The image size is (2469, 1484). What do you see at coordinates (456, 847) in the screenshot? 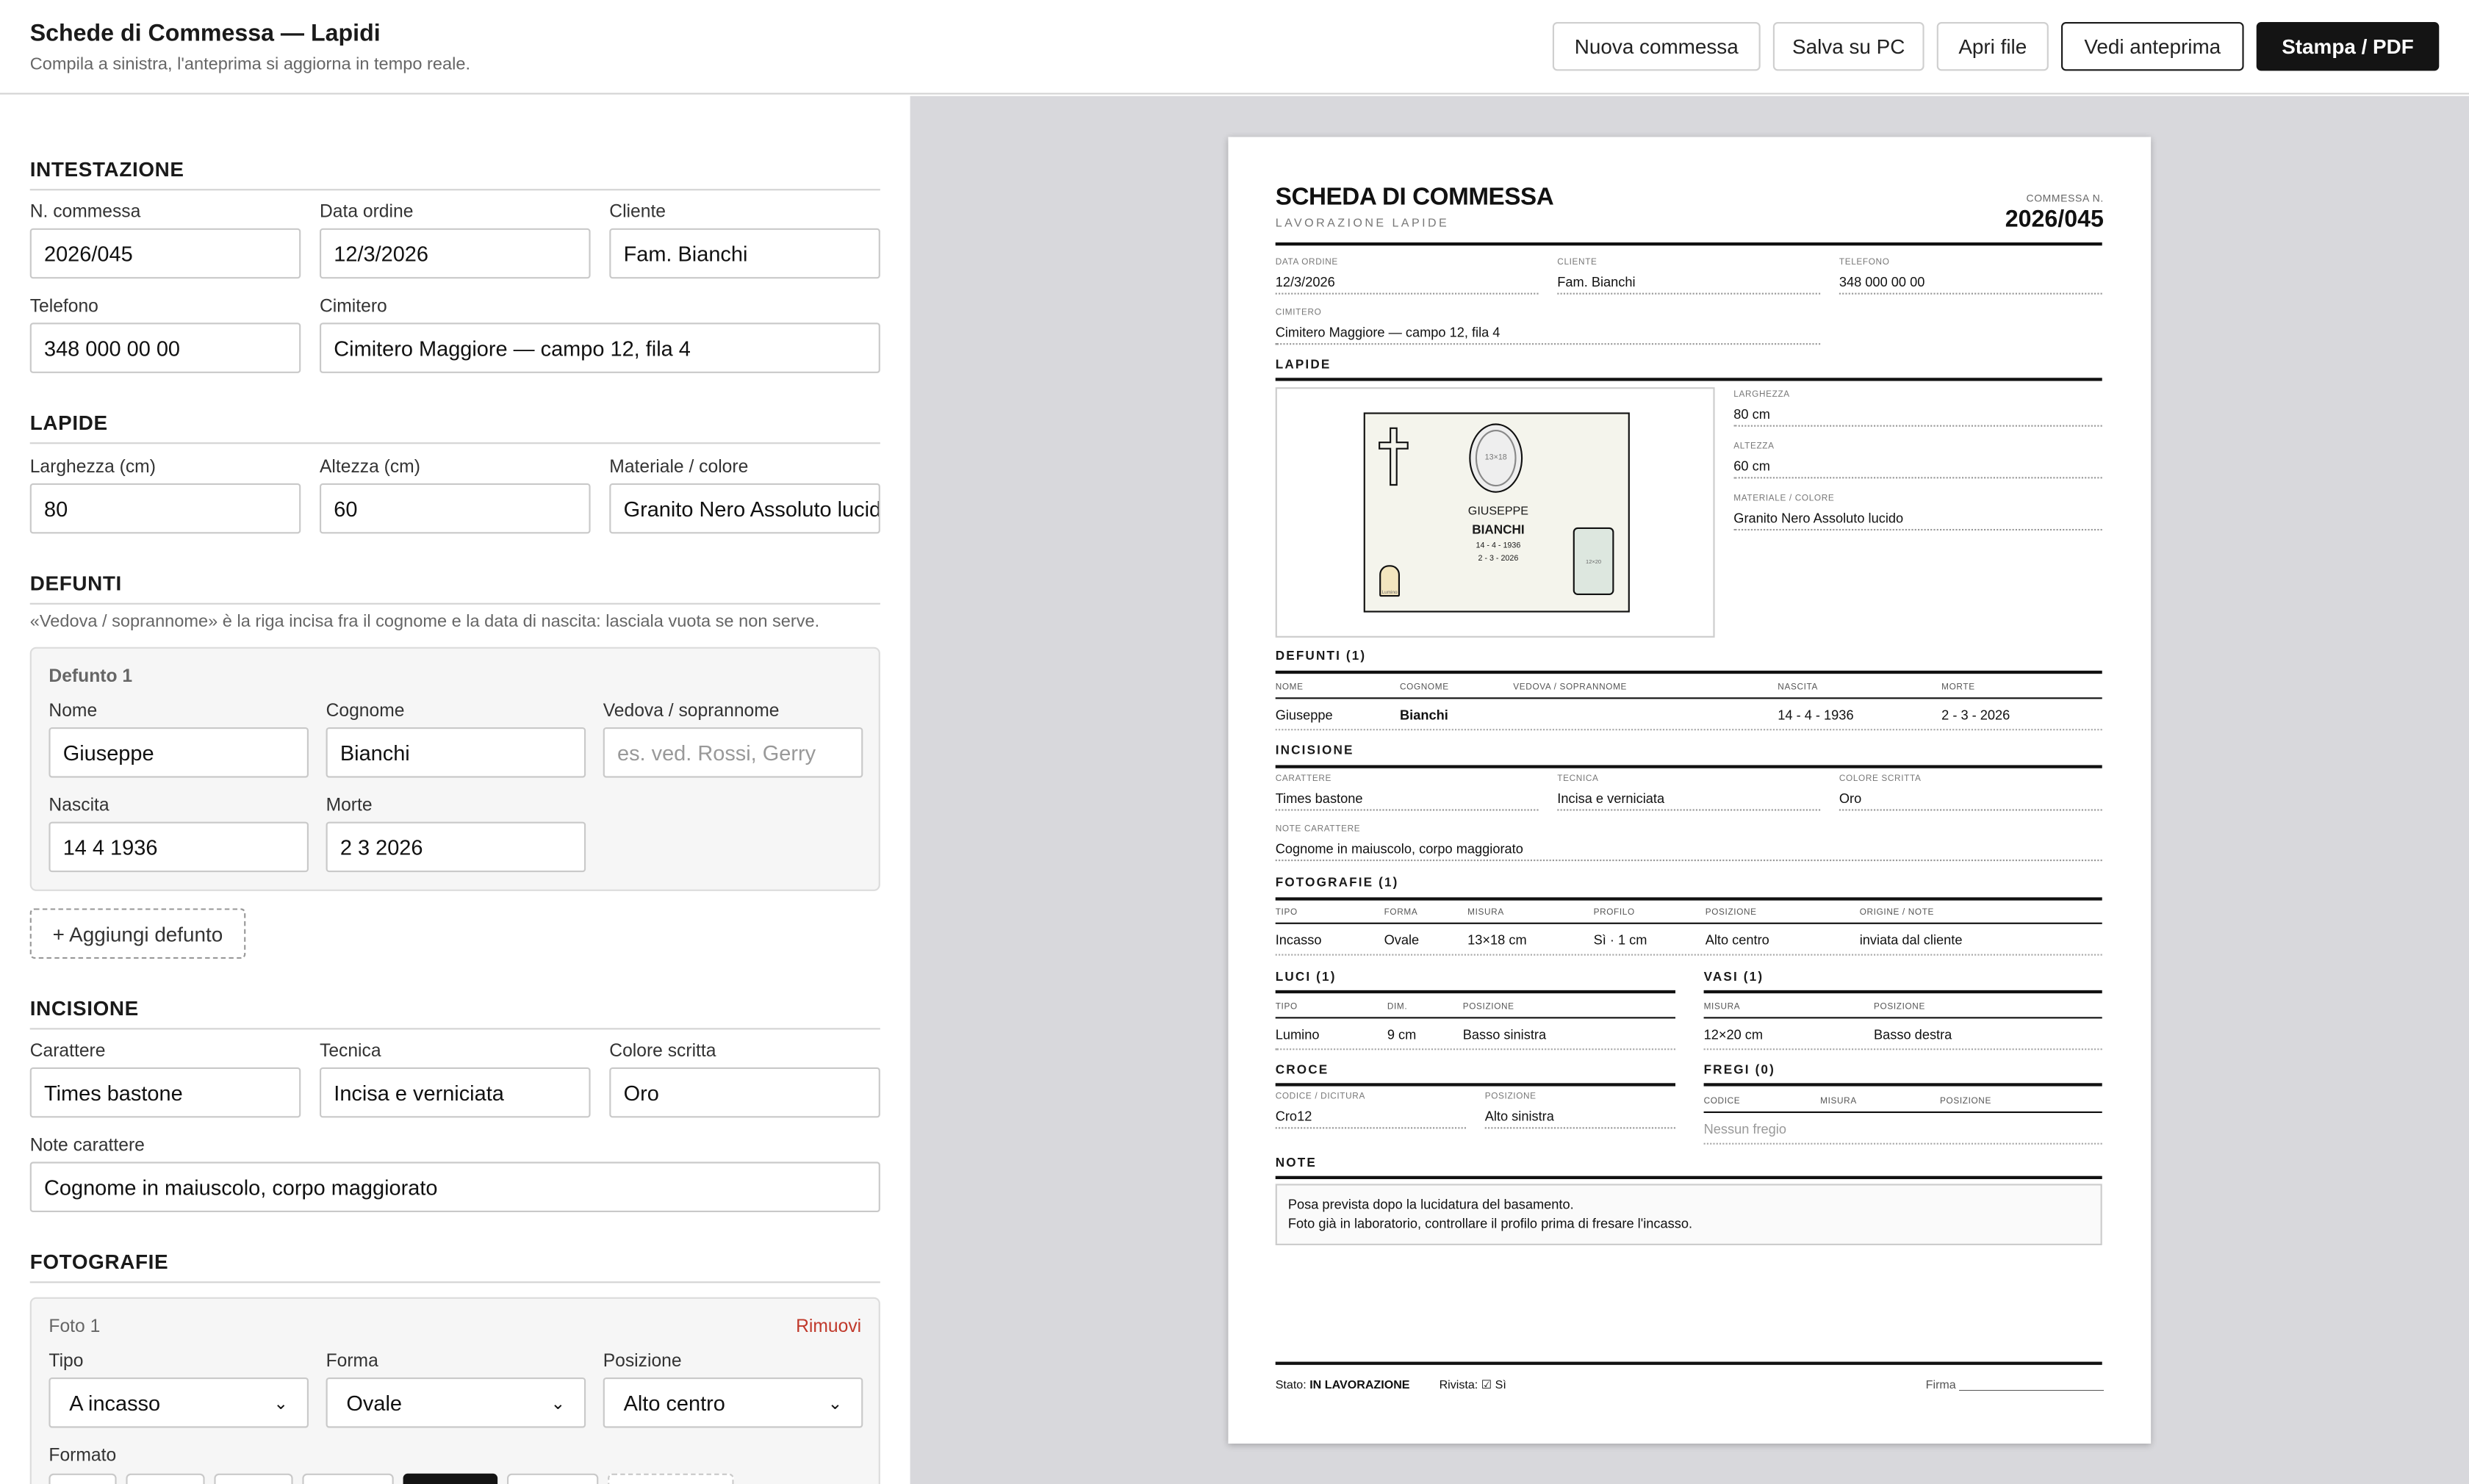
I see `death-input: 2 3 2026` at bounding box center [456, 847].